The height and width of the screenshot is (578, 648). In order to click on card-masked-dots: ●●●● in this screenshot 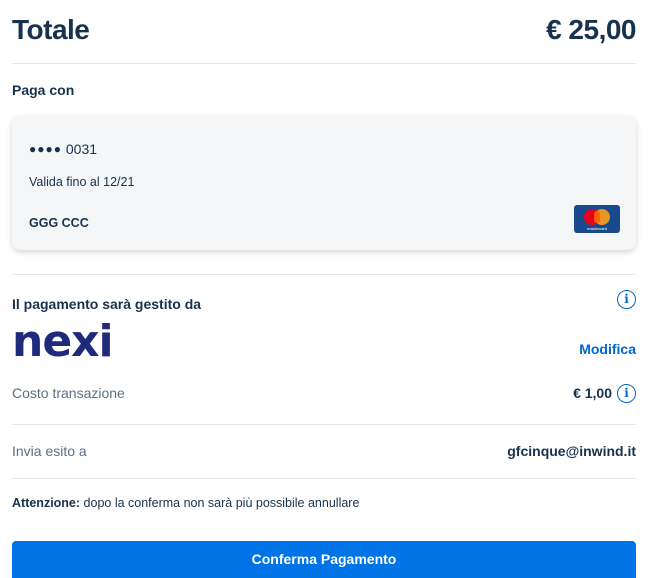, I will do `click(45, 149)`.